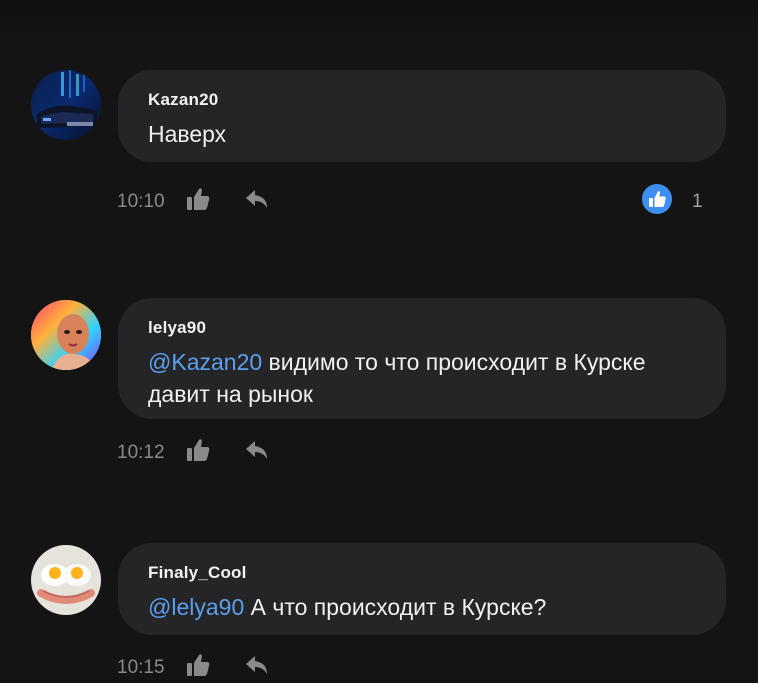  Describe the element at coordinates (196, 607) in the screenshot. I see `mention-link: @lelya90` at that location.